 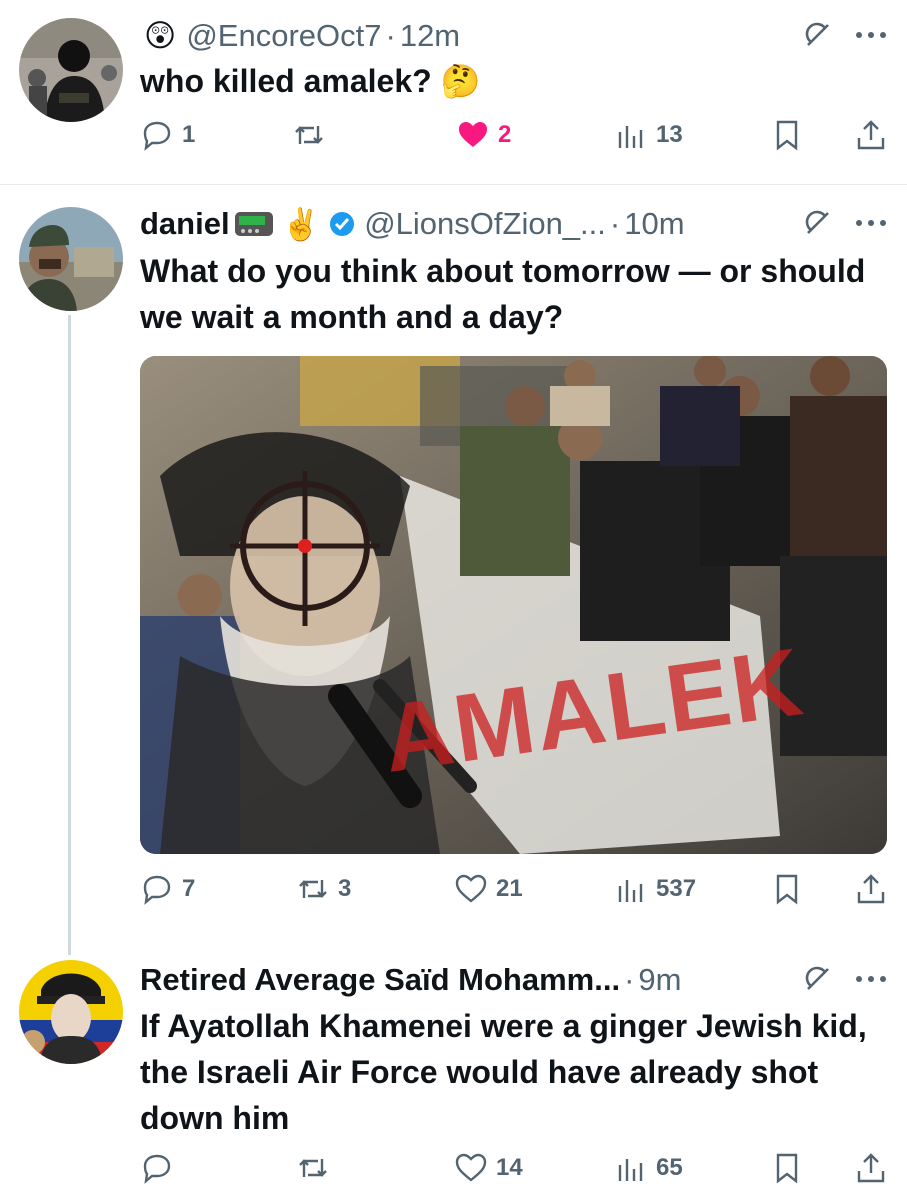 What do you see at coordinates (659, 980) in the screenshot?
I see `post-time: 9m` at bounding box center [659, 980].